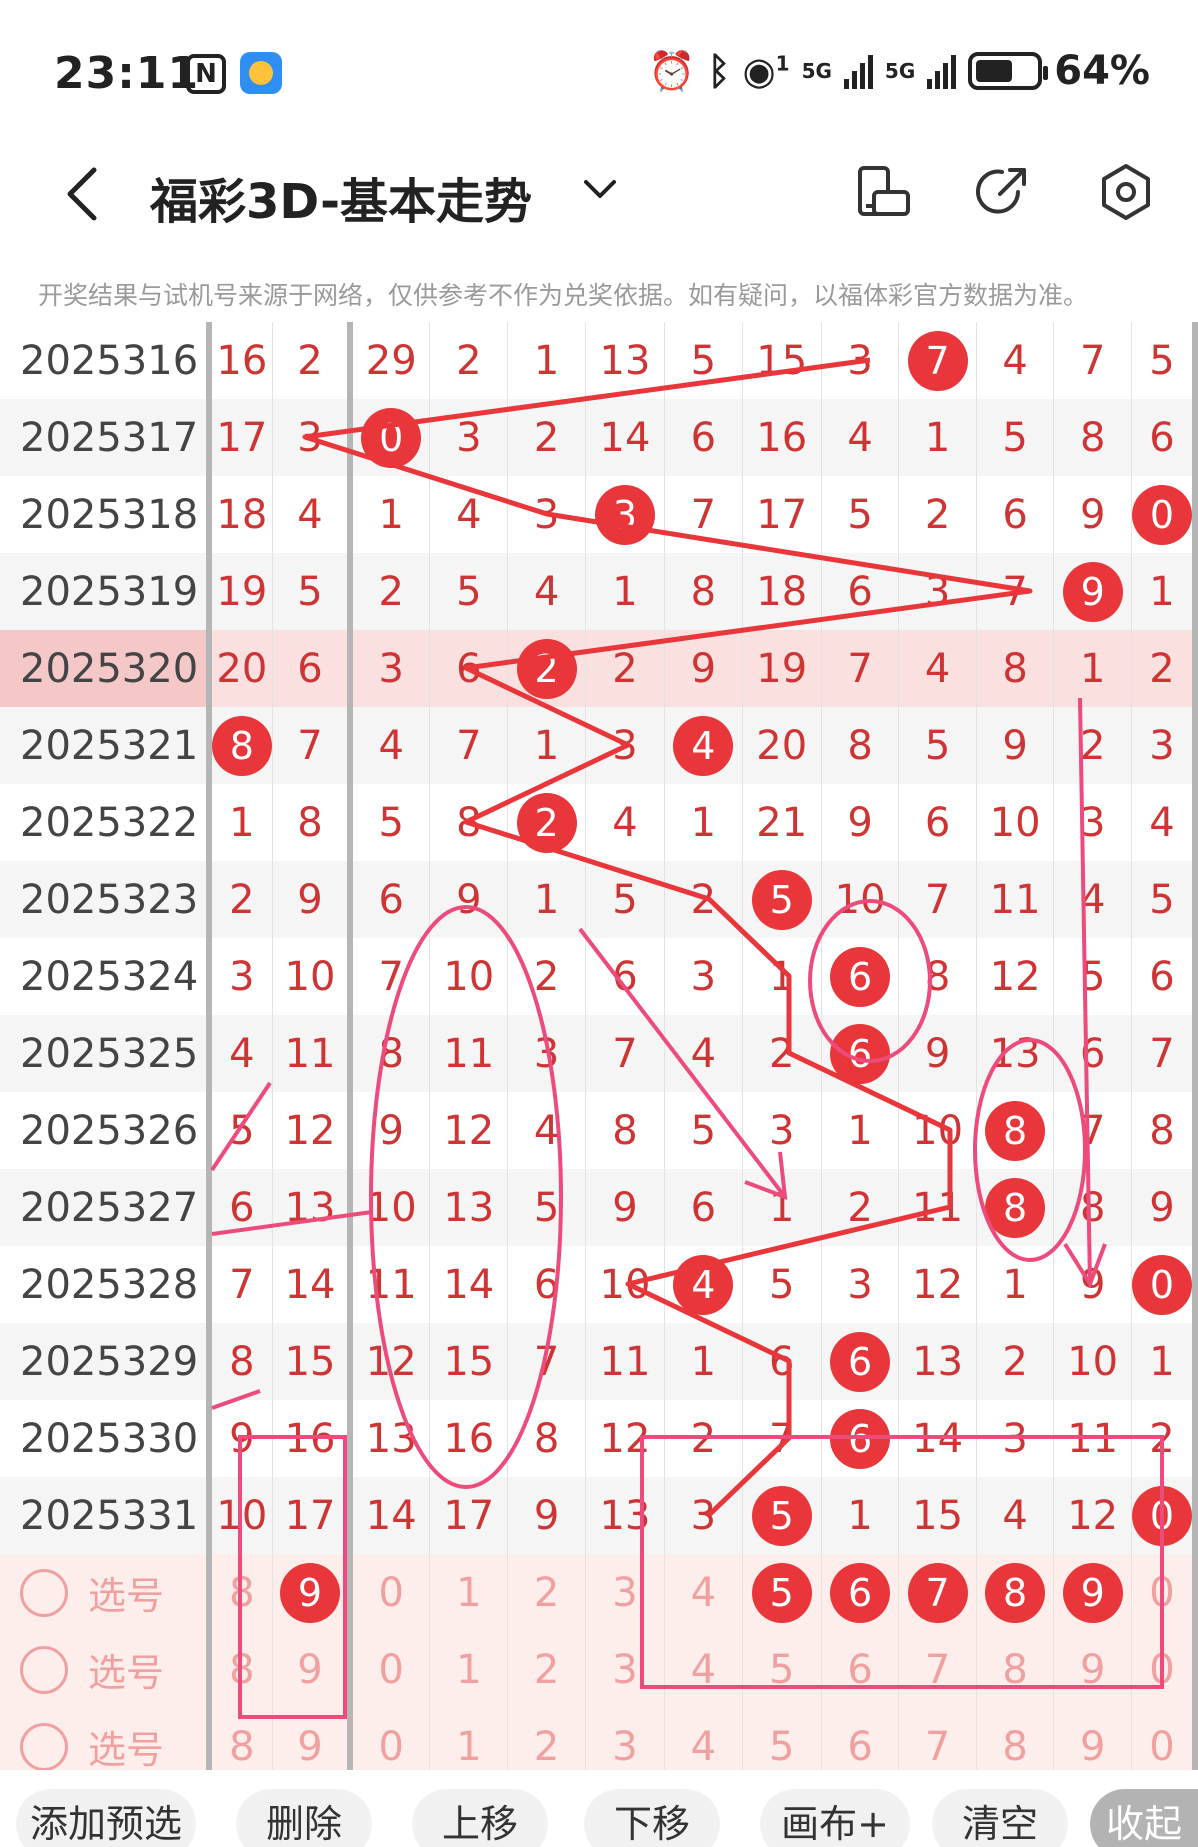 This screenshot has height=1847, width=1198. I want to click on chevron-down-icon, so click(600, 190).